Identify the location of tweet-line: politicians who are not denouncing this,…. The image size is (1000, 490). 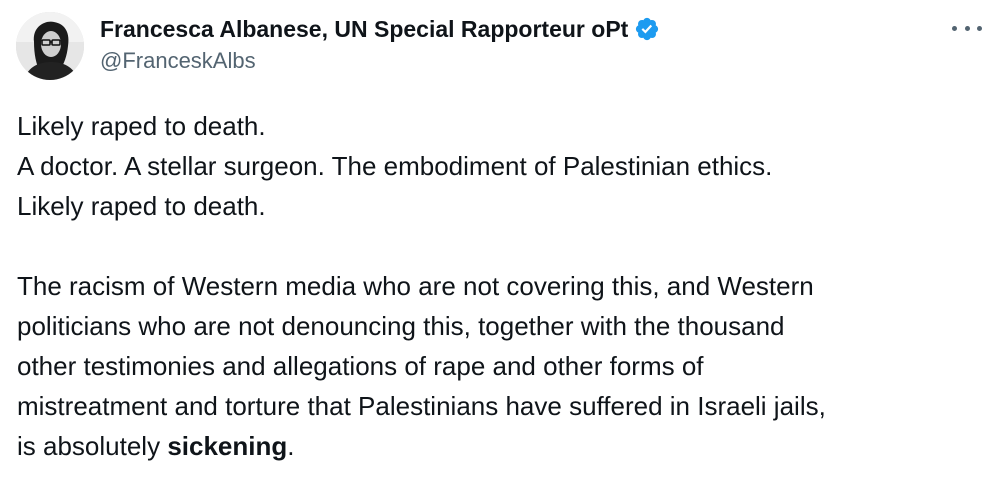
(401, 326).